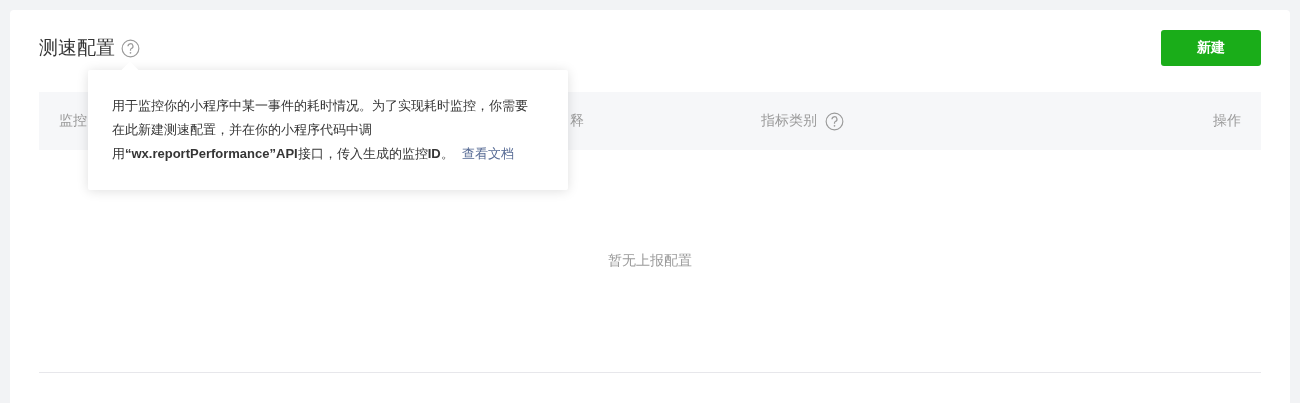 This screenshot has height=403, width=1300. Describe the element at coordinates (1227, 121) in the screenshot. I see `column-header: 操作` at that location.